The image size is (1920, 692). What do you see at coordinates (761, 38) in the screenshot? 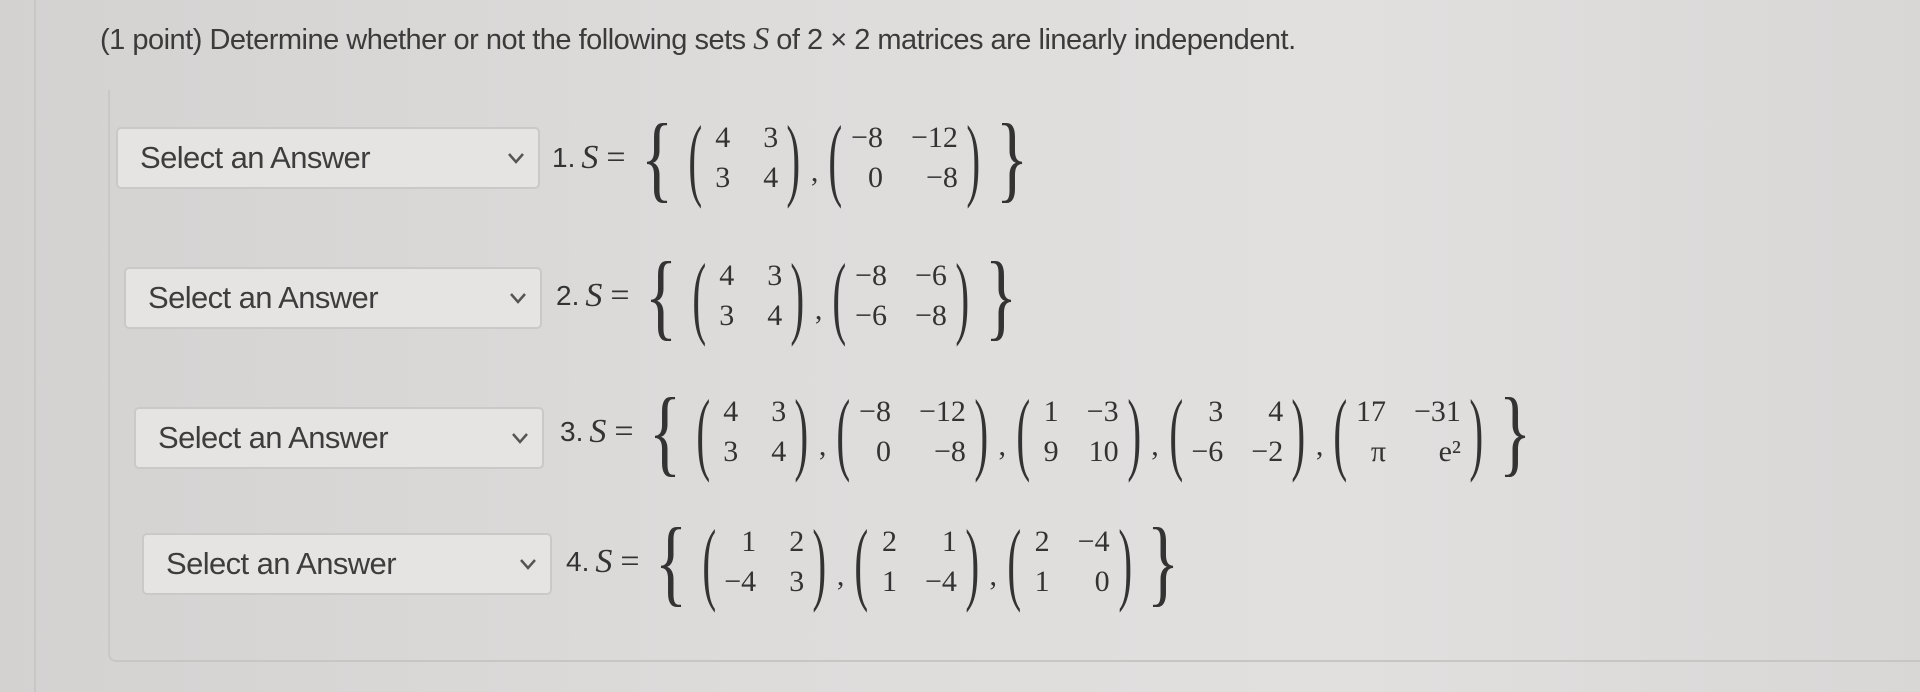
I see `prompt-set-variable: S` at bounding box center [761, 38].